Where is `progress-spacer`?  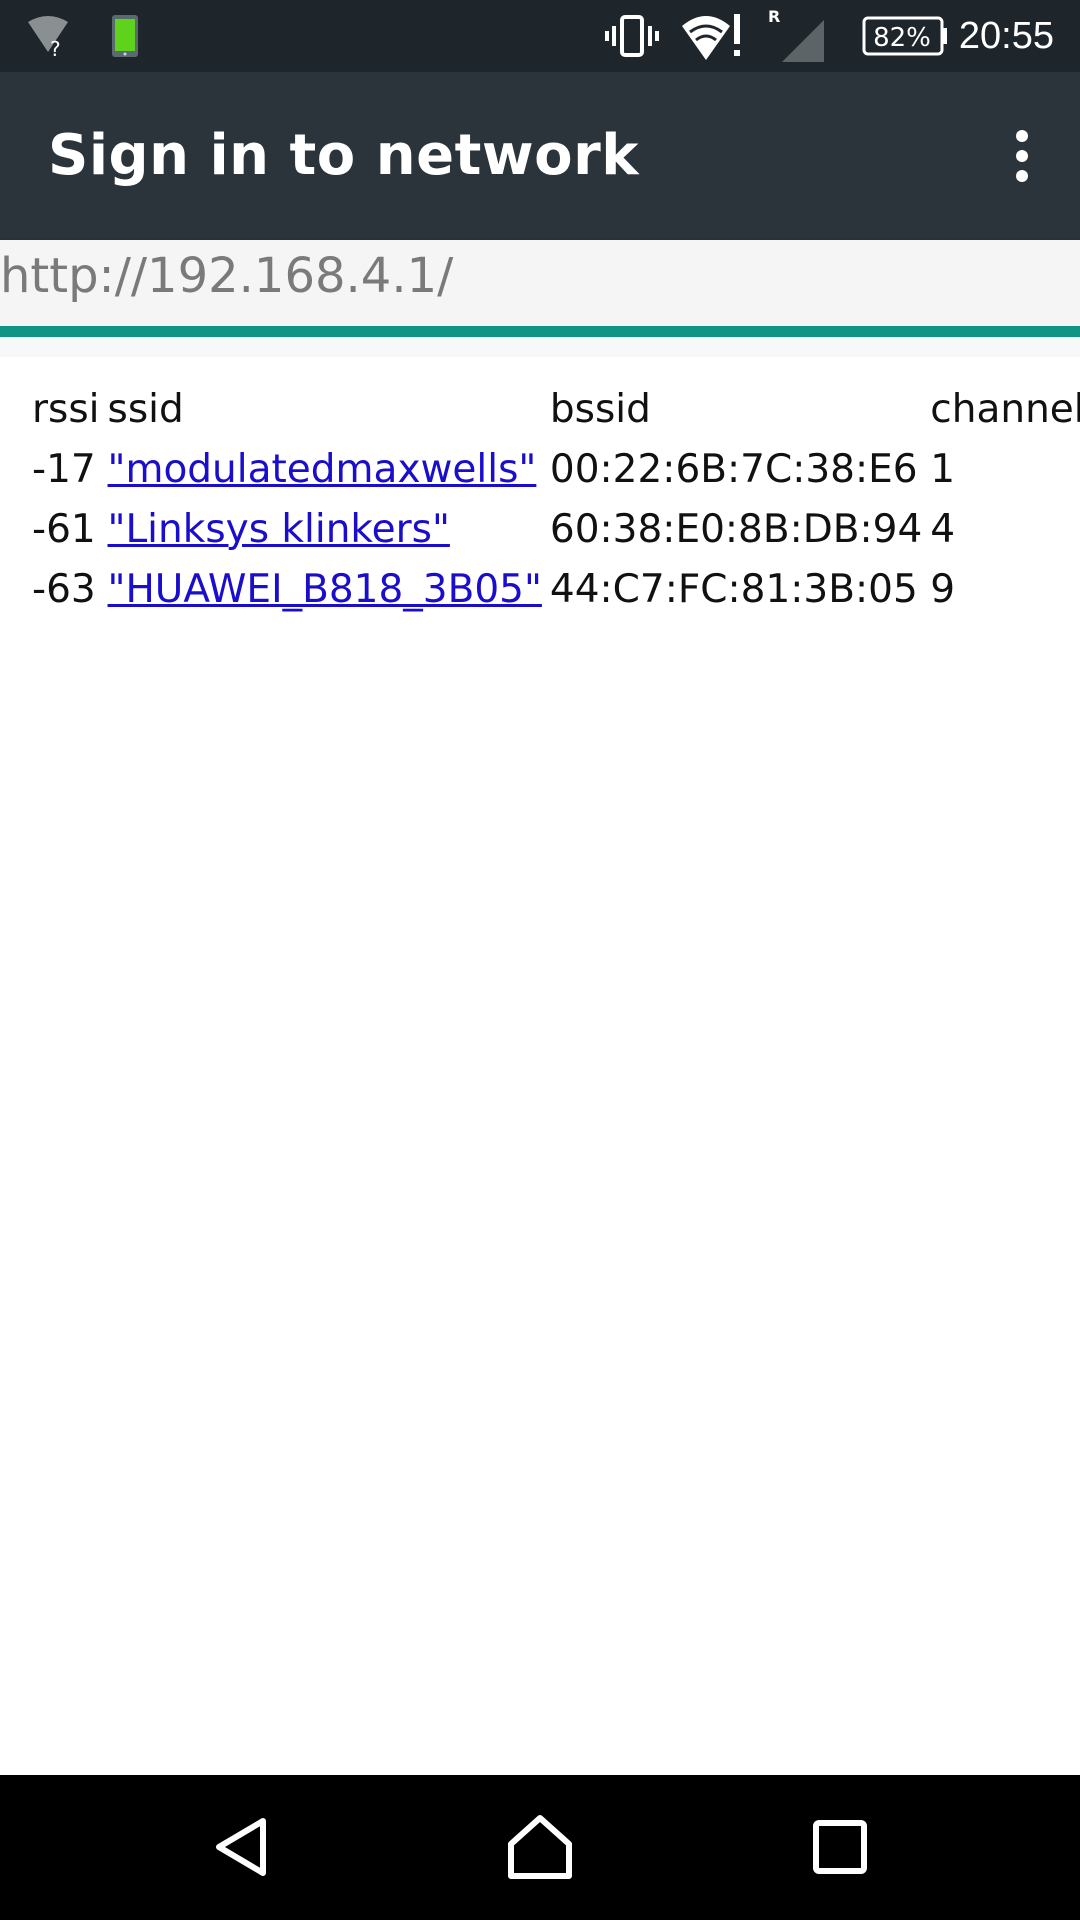 progress-spacer is located at coordinates (540, 347).